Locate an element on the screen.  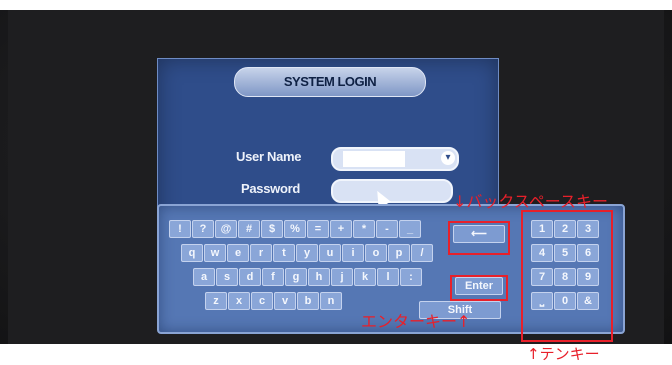
key-c: c is located at coordinates (262, 301).